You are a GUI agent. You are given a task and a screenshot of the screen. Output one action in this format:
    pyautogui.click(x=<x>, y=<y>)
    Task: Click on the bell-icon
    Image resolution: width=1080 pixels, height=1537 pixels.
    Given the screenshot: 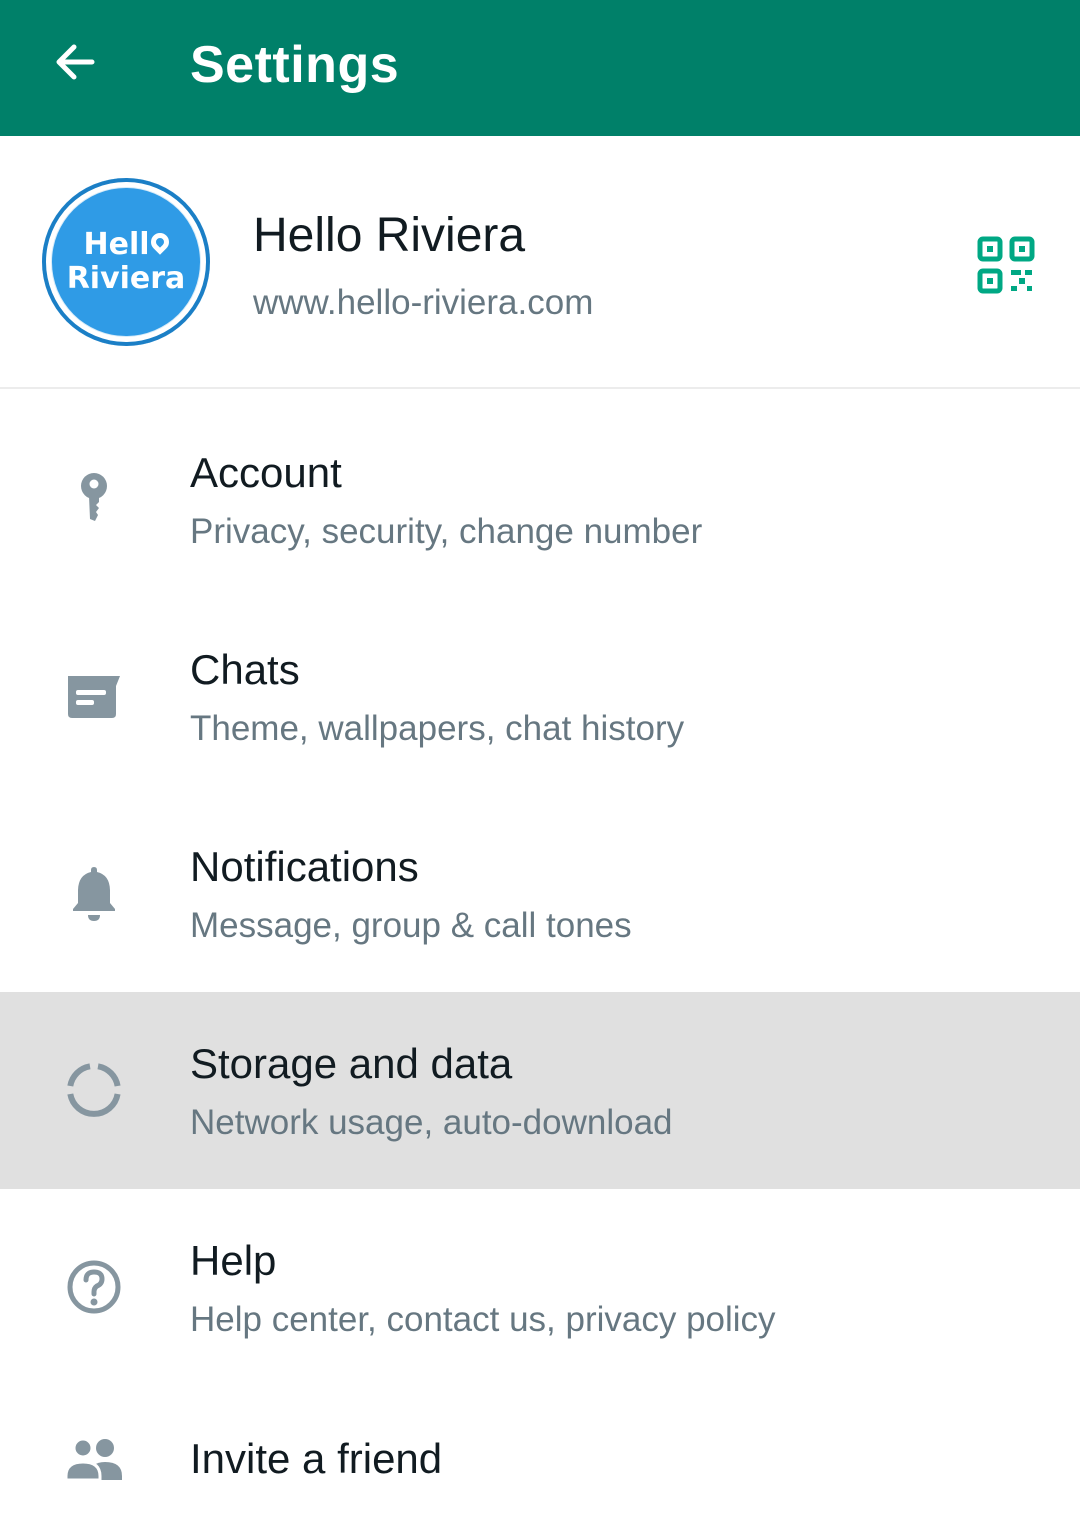 What is the action you would take?
    pyautogui.click(x=94, y=893)
    